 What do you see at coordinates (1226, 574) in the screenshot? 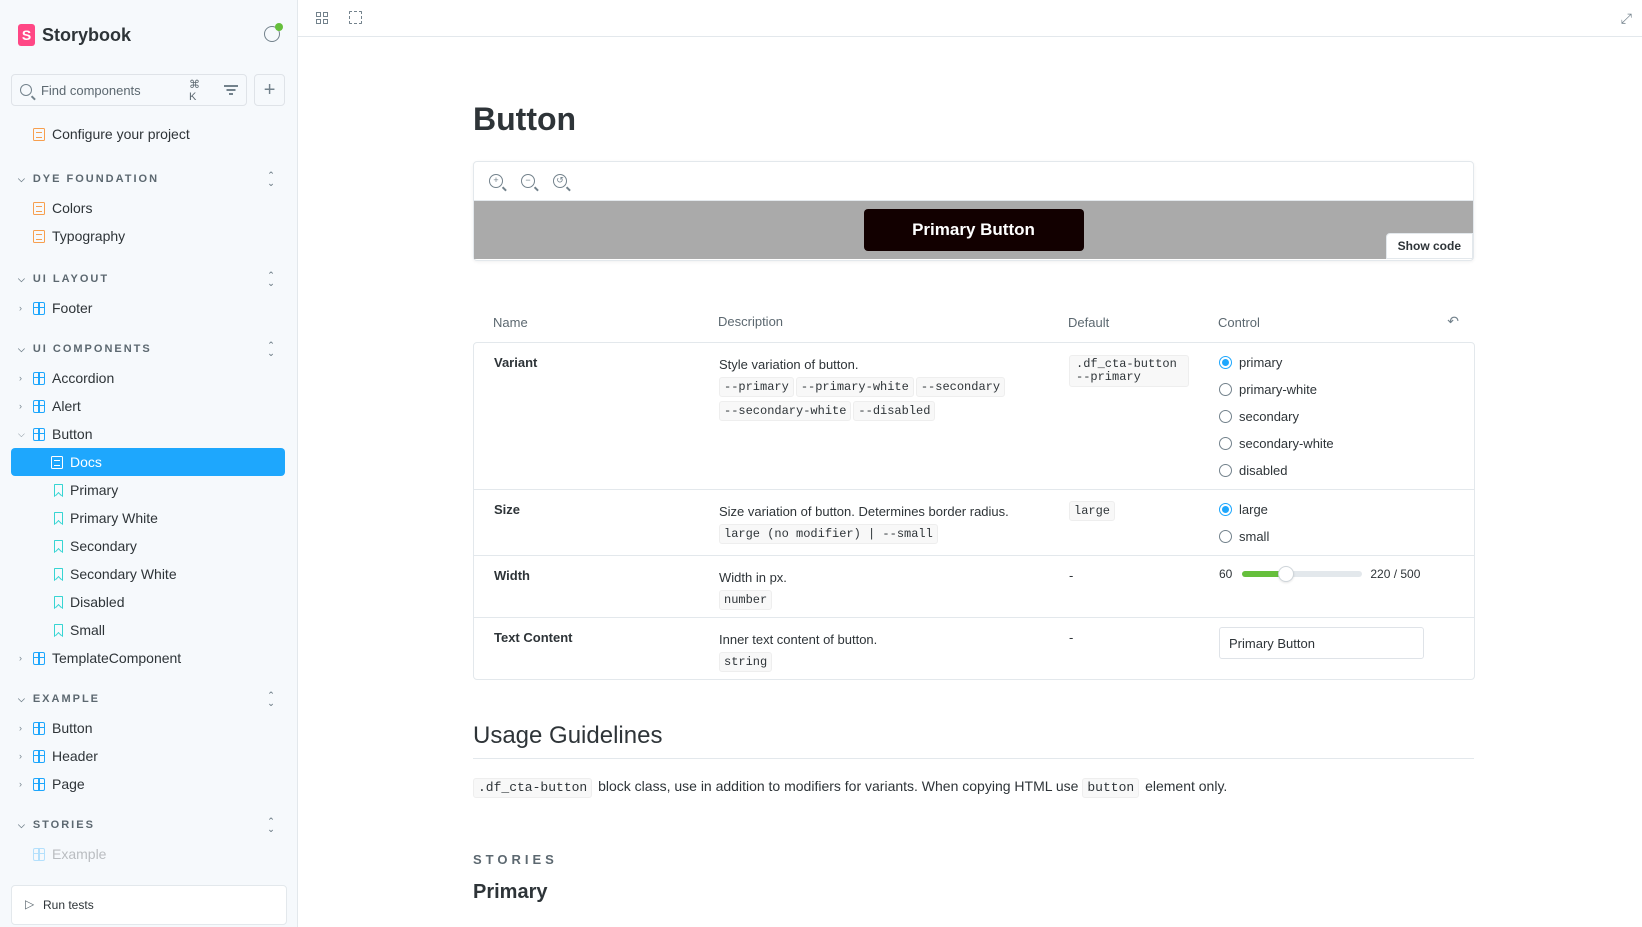
I see `slider-min: 60` at bounding box center [1226, 574].